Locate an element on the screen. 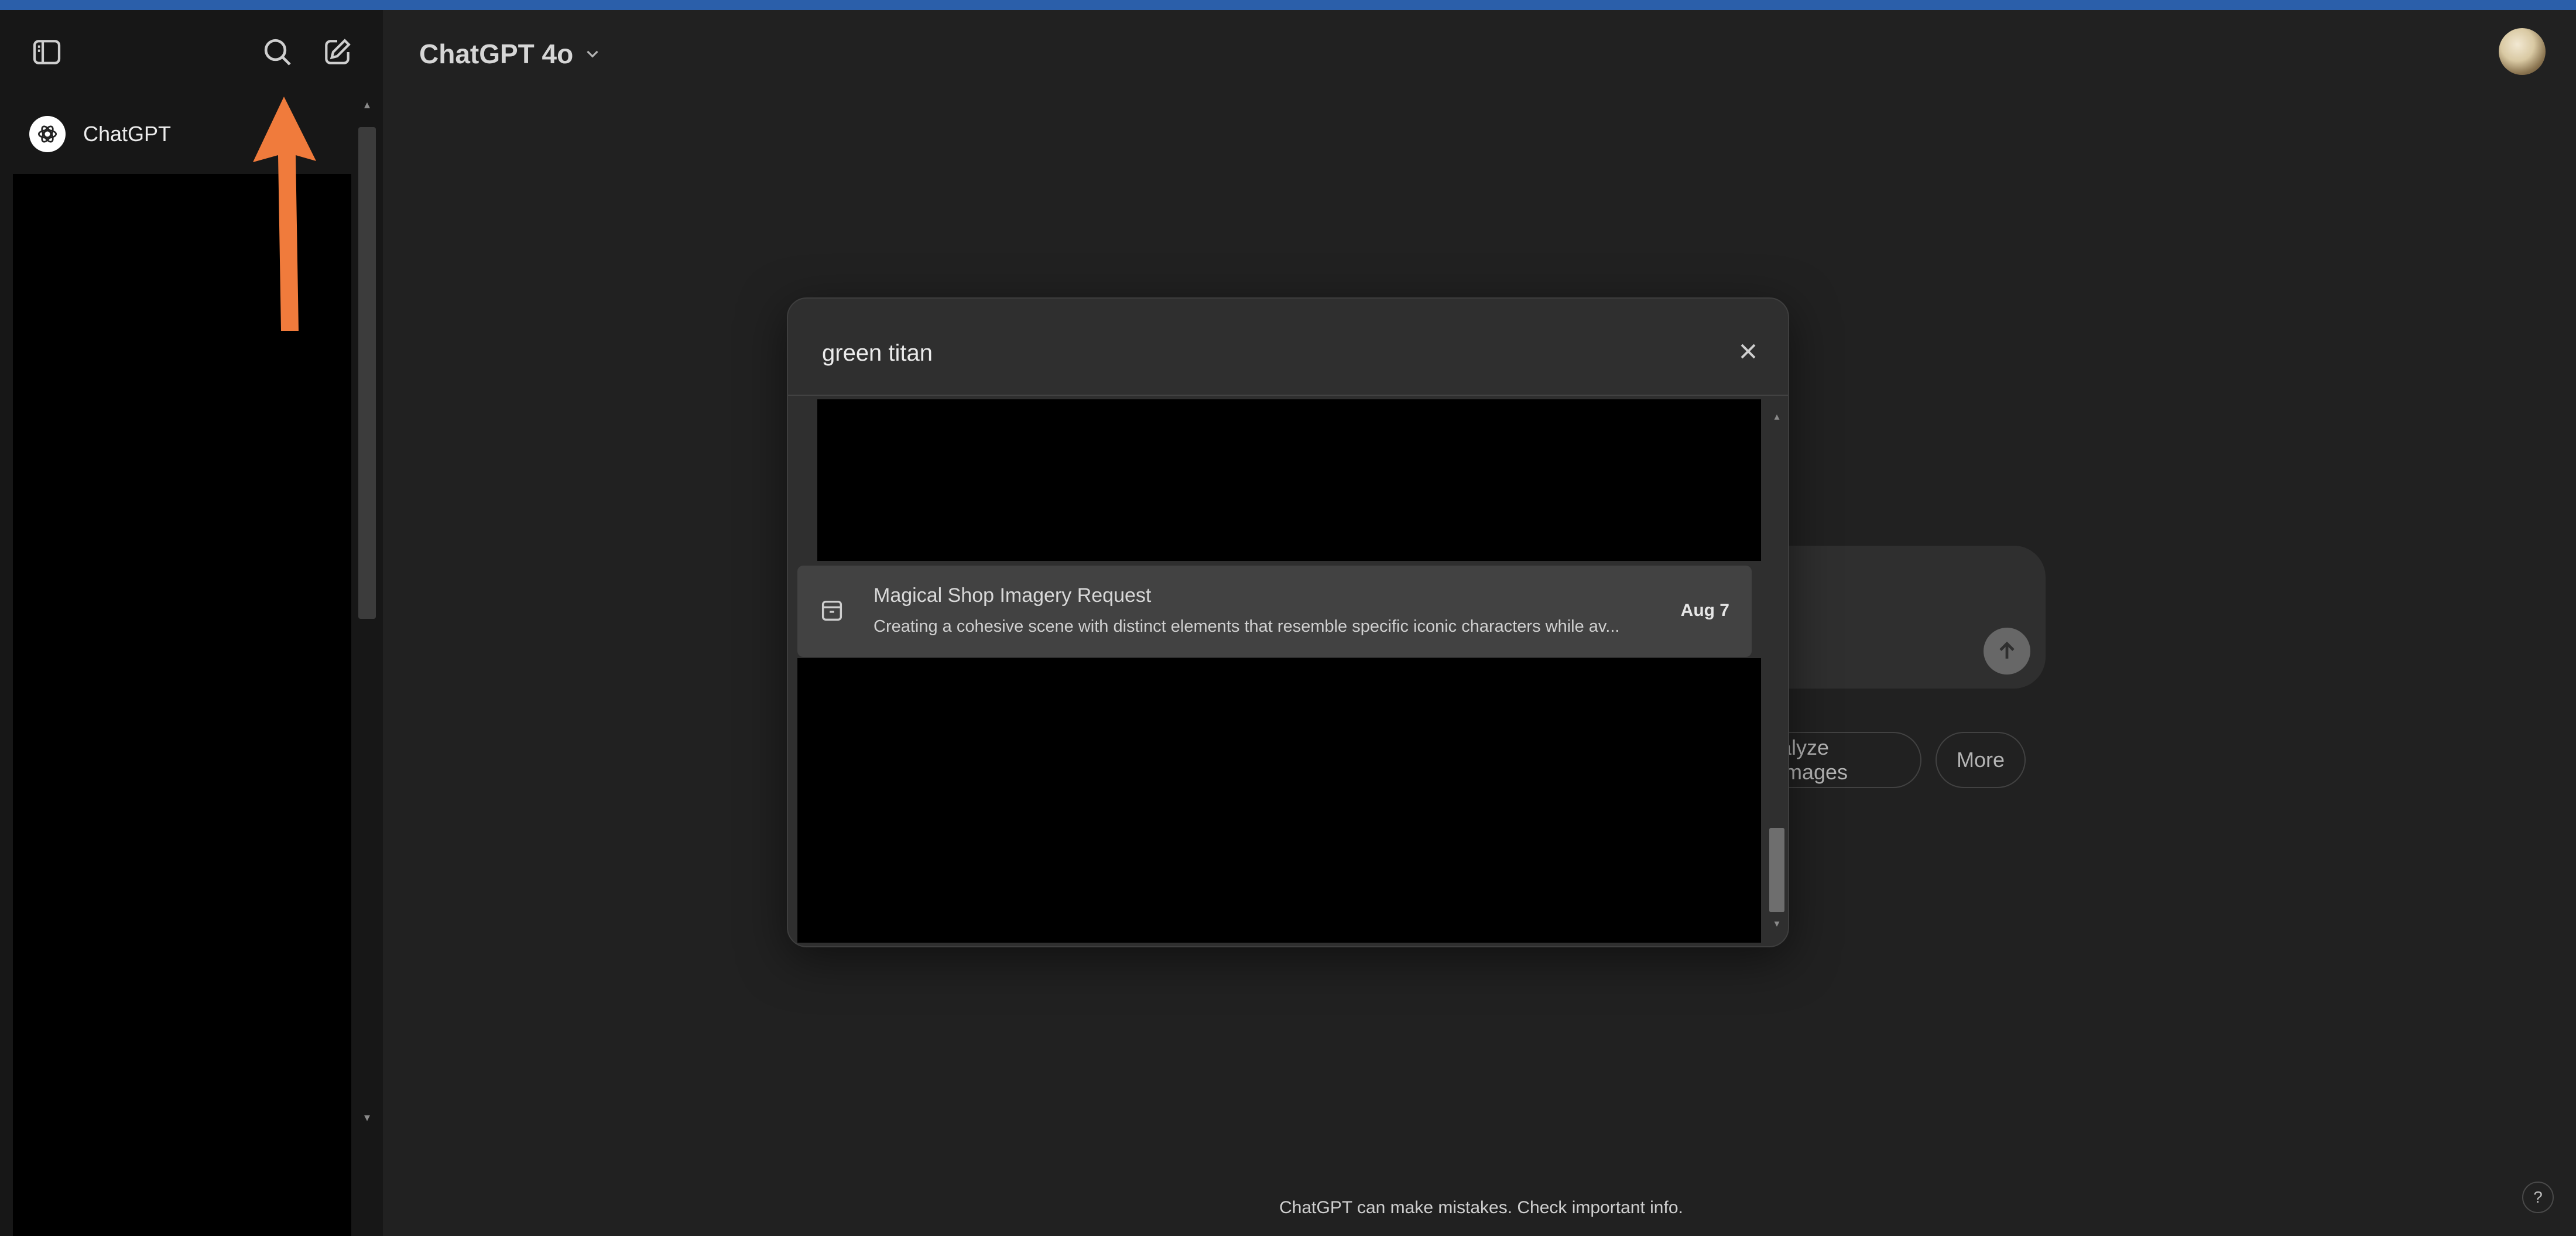  analyze-images-label: alyze images is located at coordinates (1814, 759).